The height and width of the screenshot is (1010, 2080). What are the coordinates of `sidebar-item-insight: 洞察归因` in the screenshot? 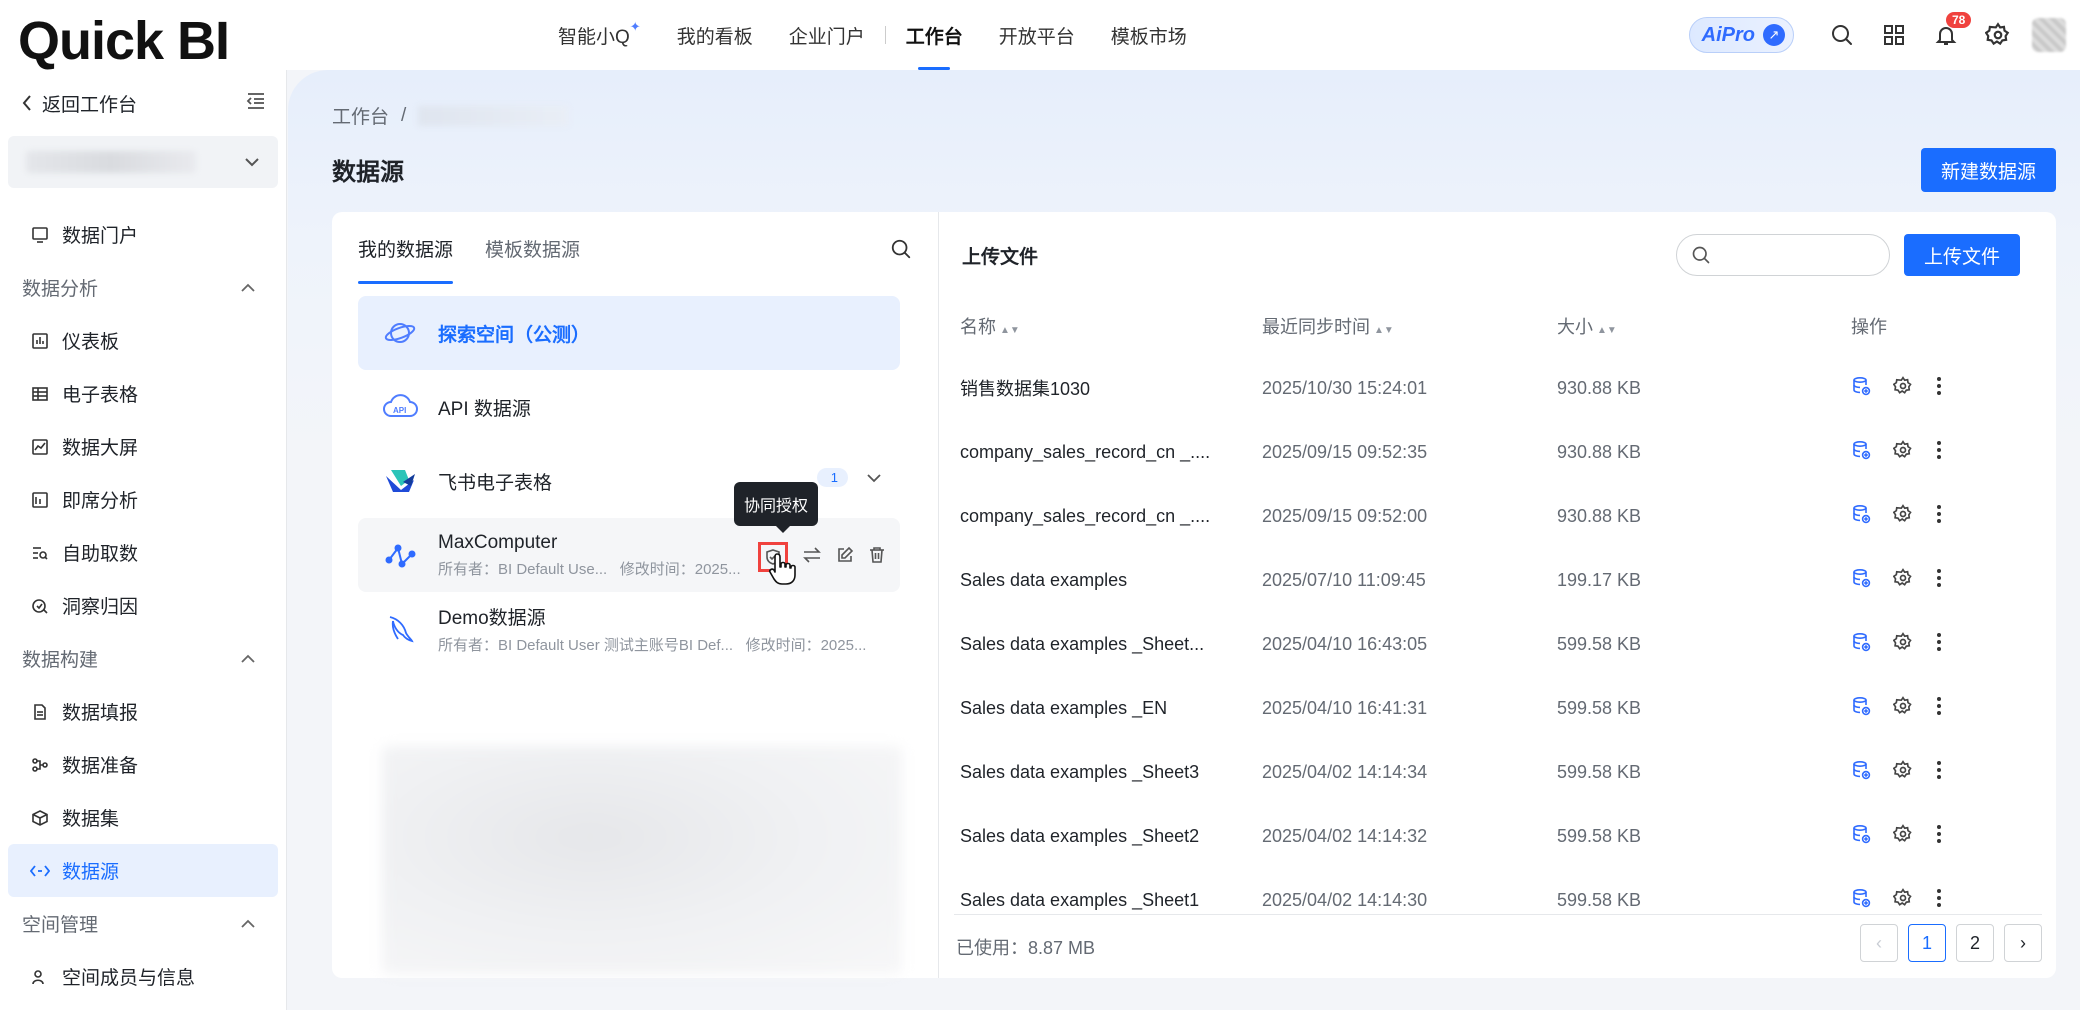 It's located at (143, 605).